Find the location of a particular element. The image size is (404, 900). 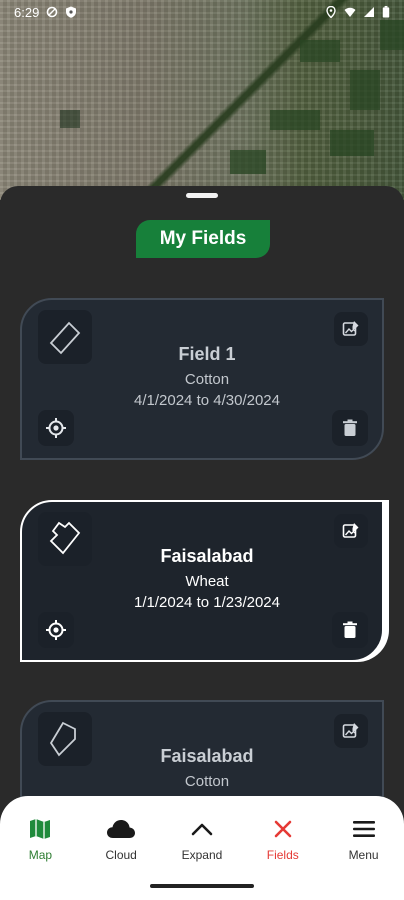

system-gesture-area is located at coordinates (202, 888).